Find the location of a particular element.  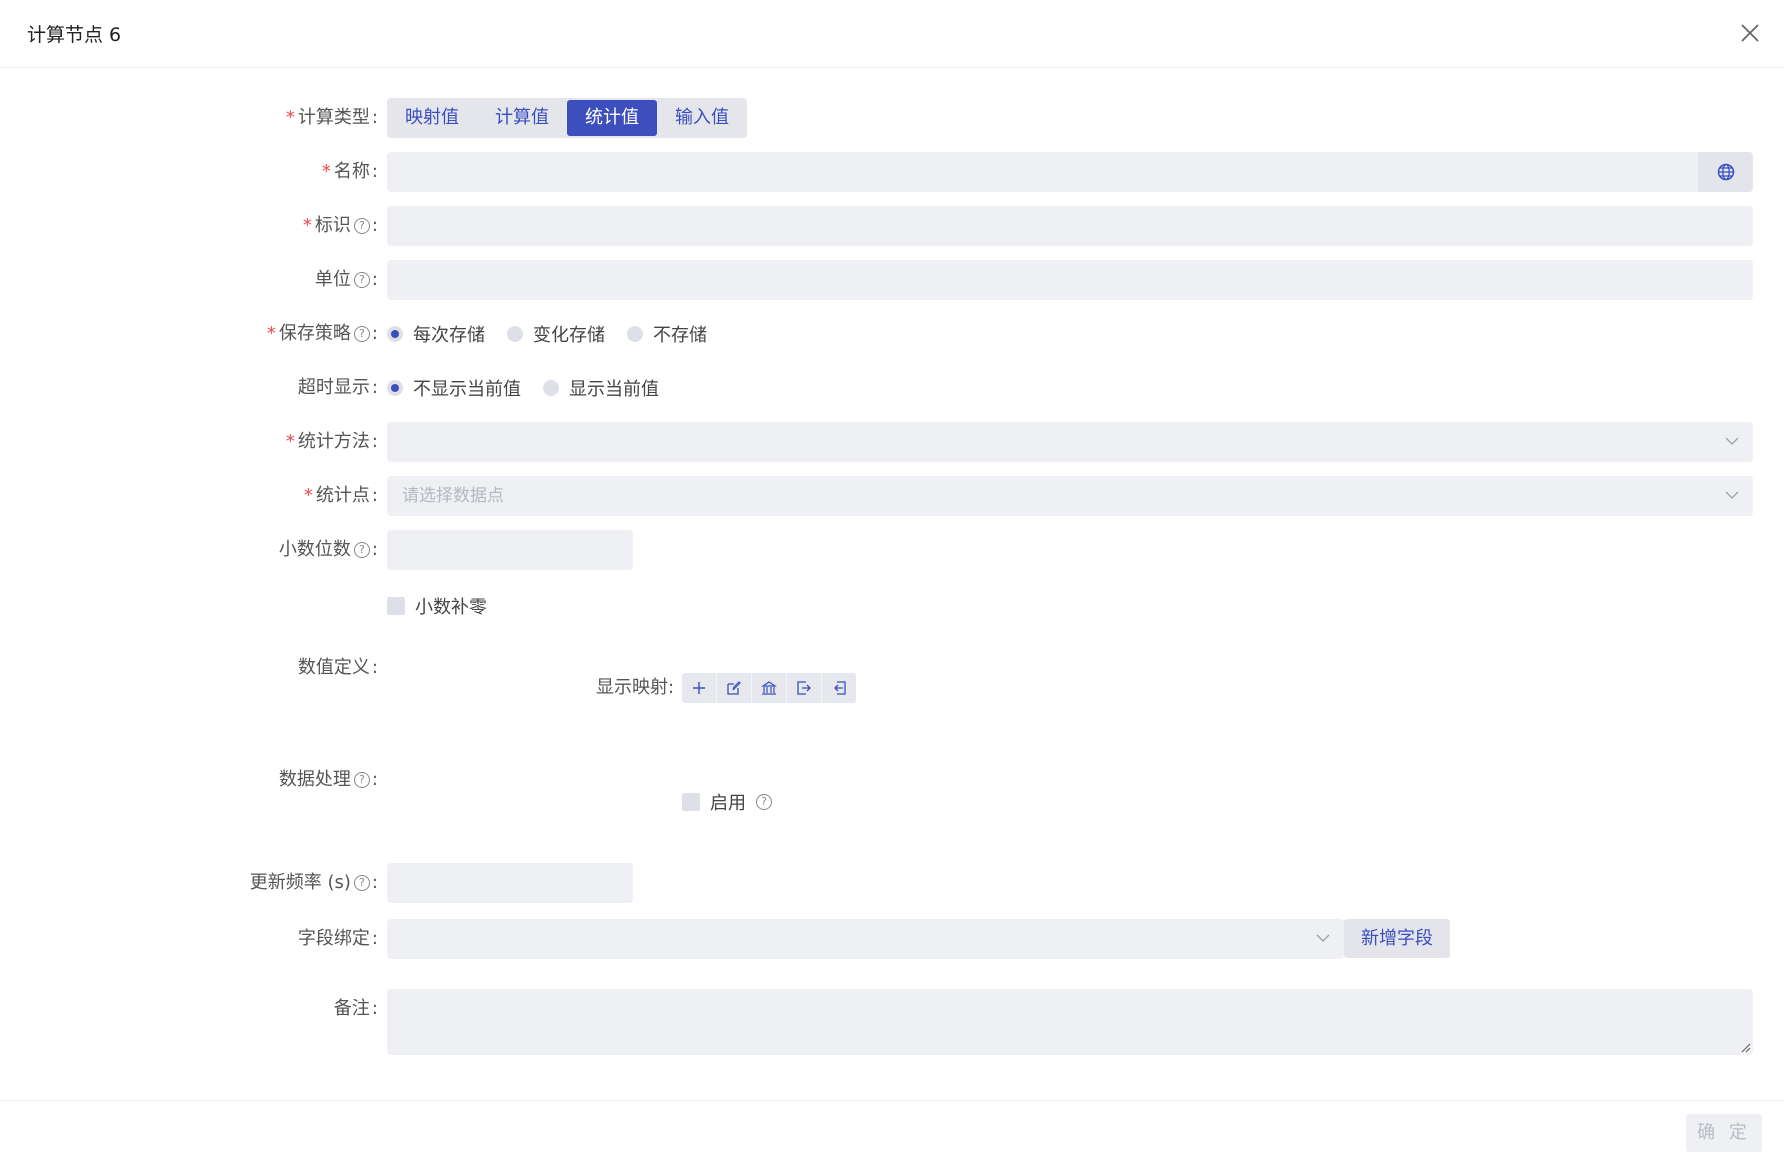

import-mapping-button is located at coordinates (839, 688).